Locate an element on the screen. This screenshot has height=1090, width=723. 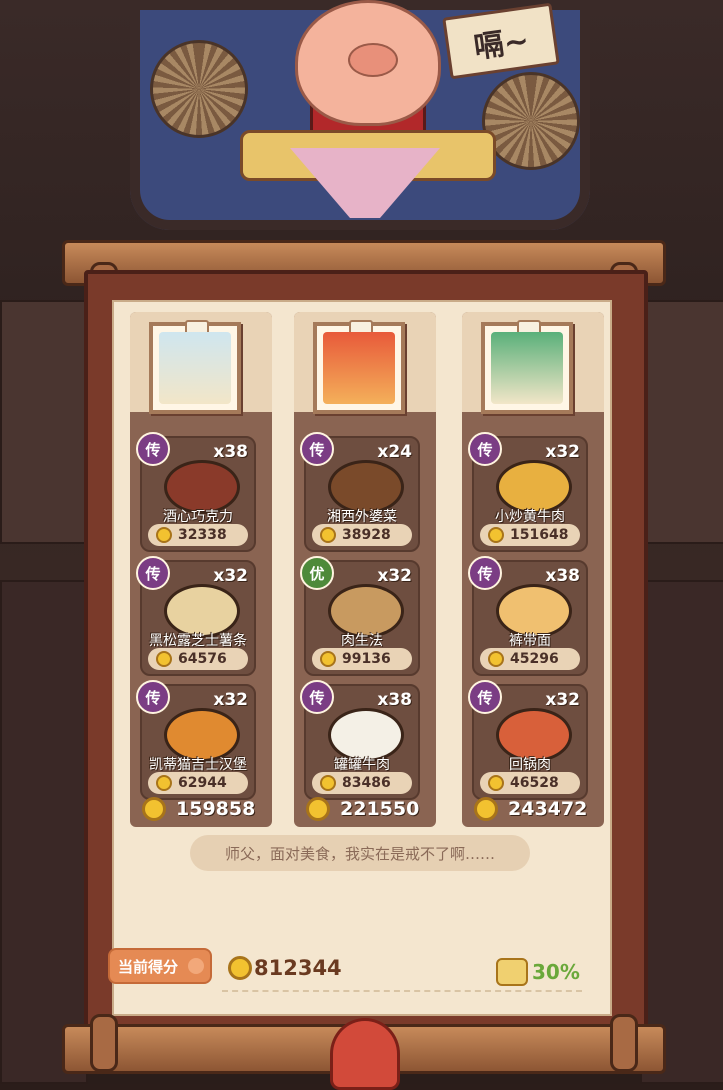
dish-score: 64576 is located at coordinates (202, 659).